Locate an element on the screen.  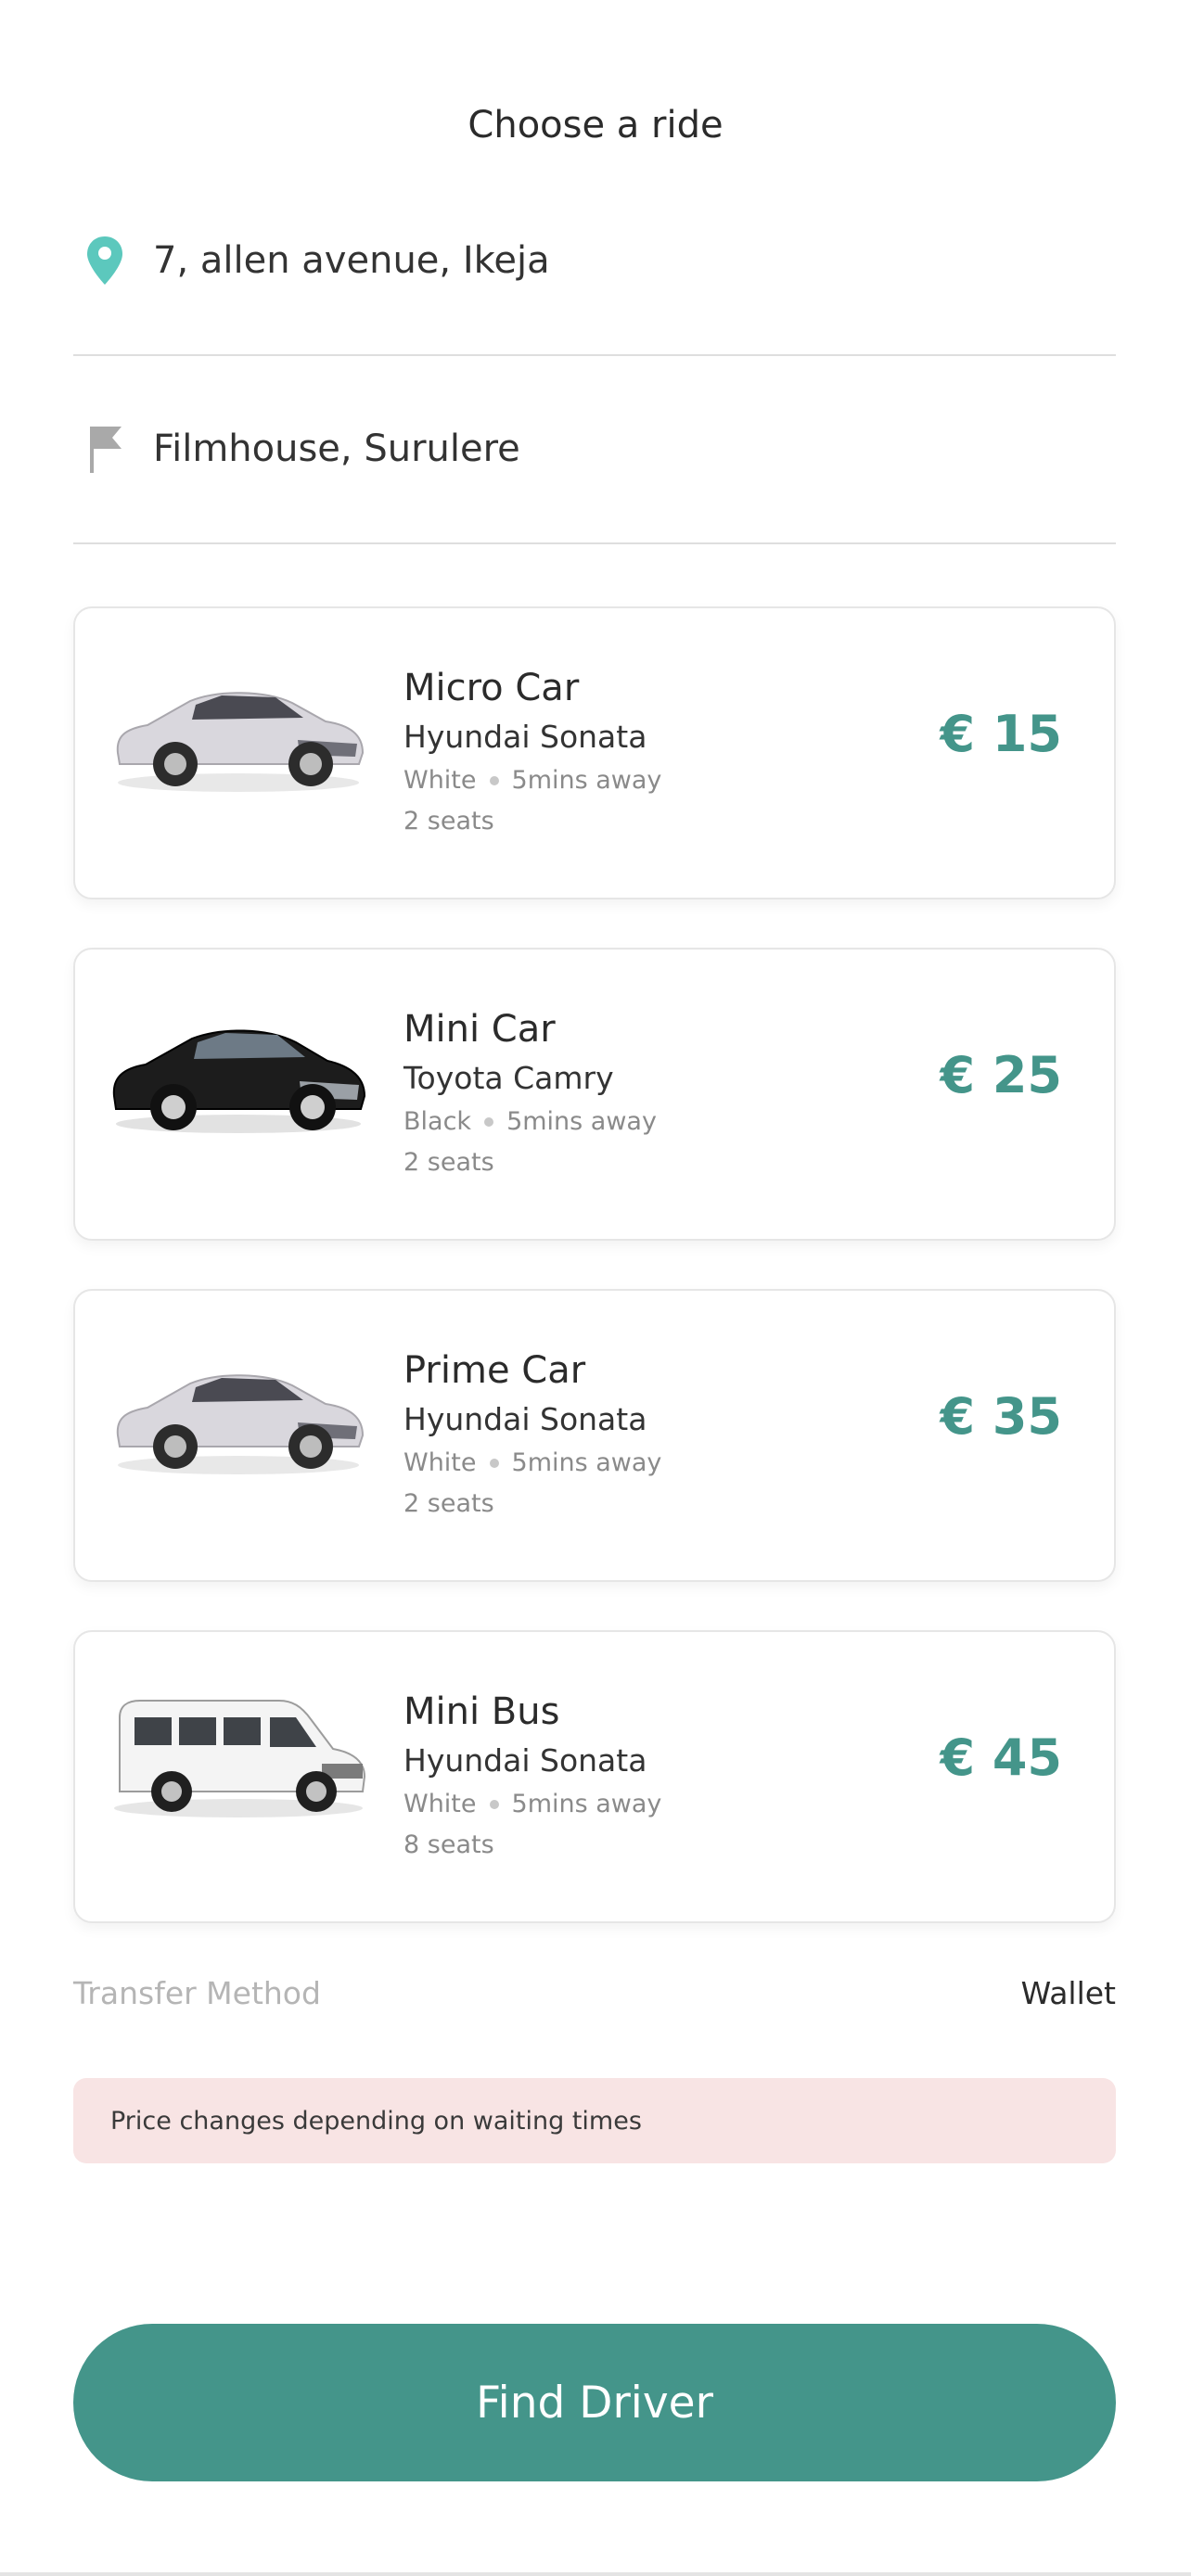
price-notice-text: Price changes depending on waiting times is located at coordinates (376, 2121).